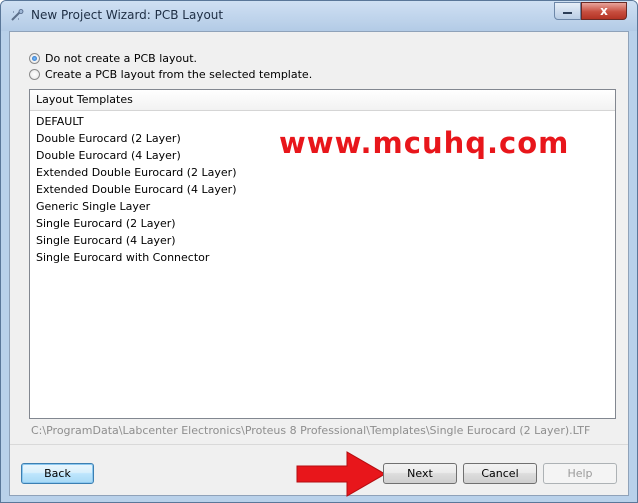 The width and height of the screenshot is (638, 503). Describe the element at coordinates (34, 74) in the screenshot. I see `radio-from-template` at that location.